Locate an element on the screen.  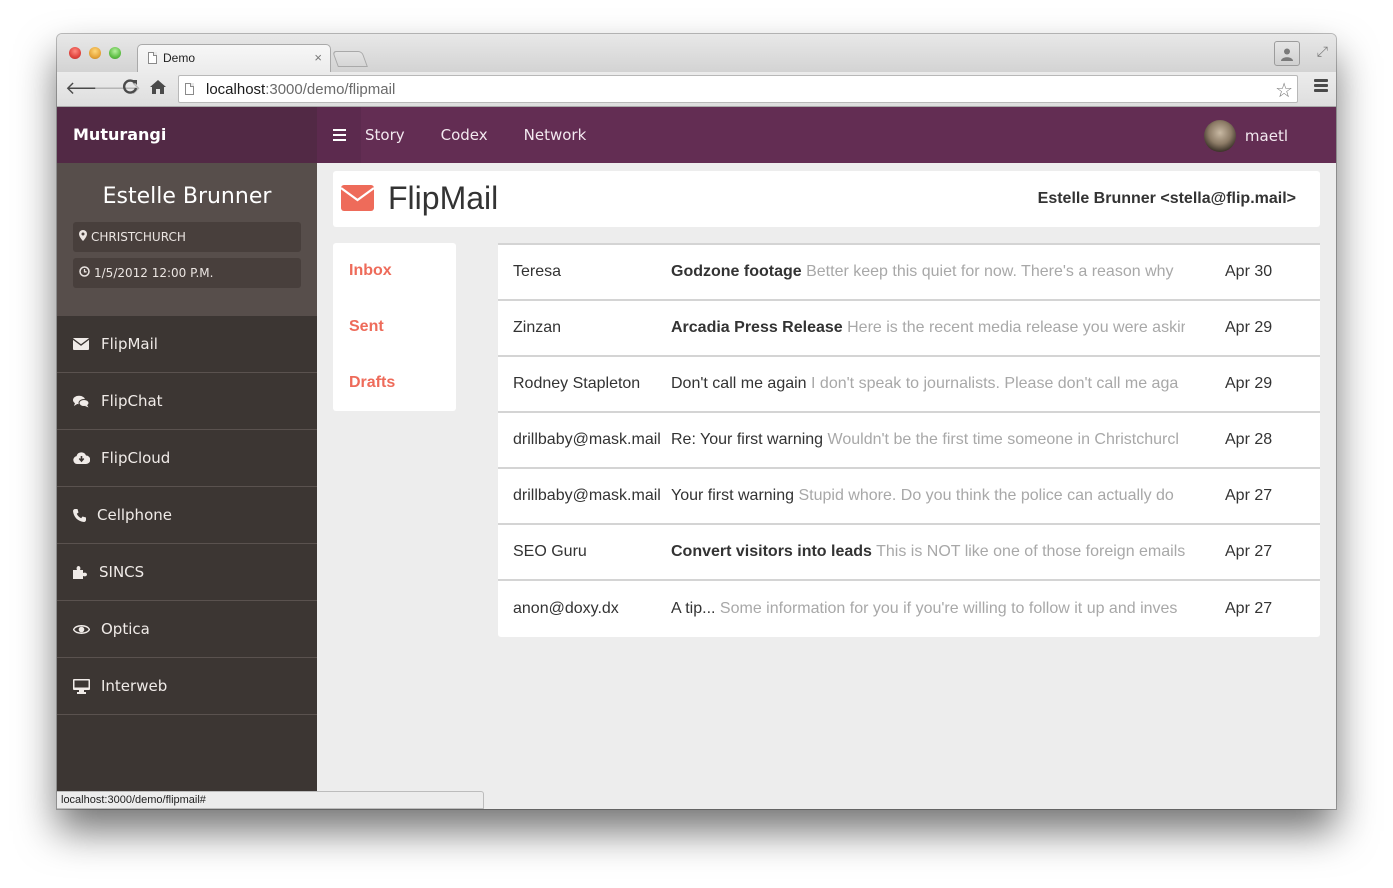
cloud-download-icon is located at coordinates (87, 458).